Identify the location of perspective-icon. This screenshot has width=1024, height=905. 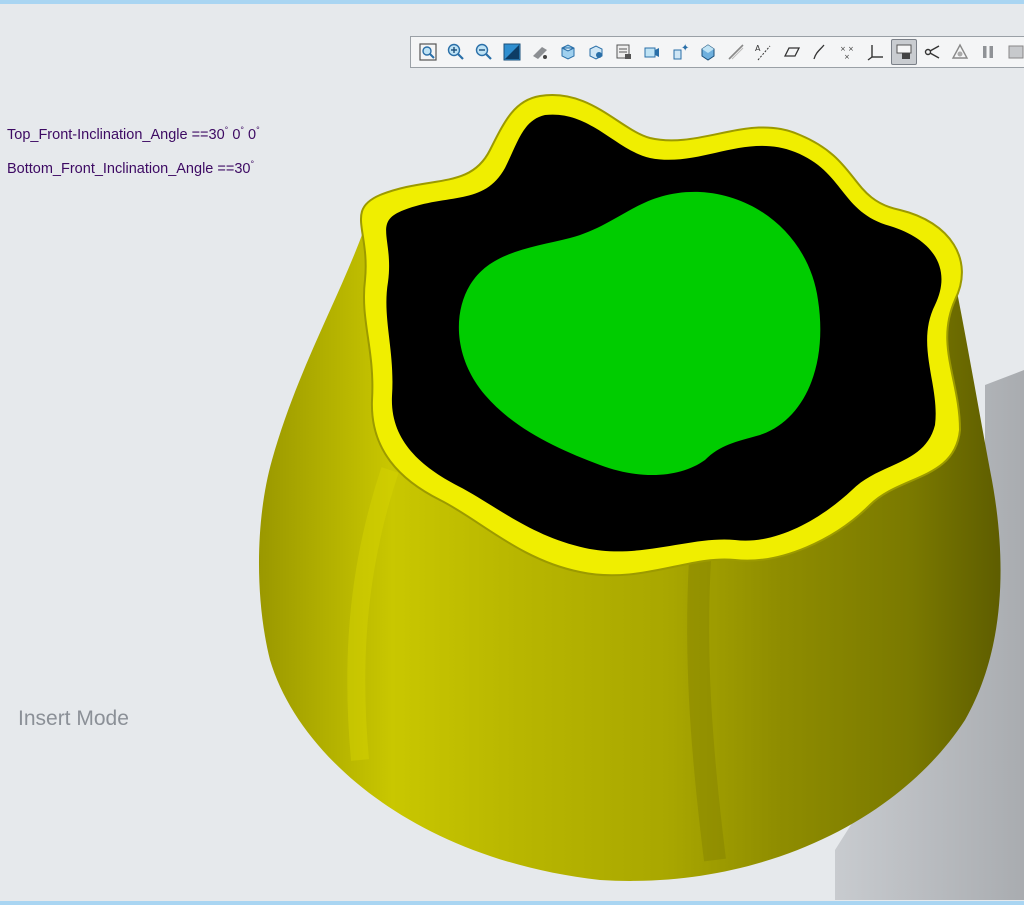
(652, 52).